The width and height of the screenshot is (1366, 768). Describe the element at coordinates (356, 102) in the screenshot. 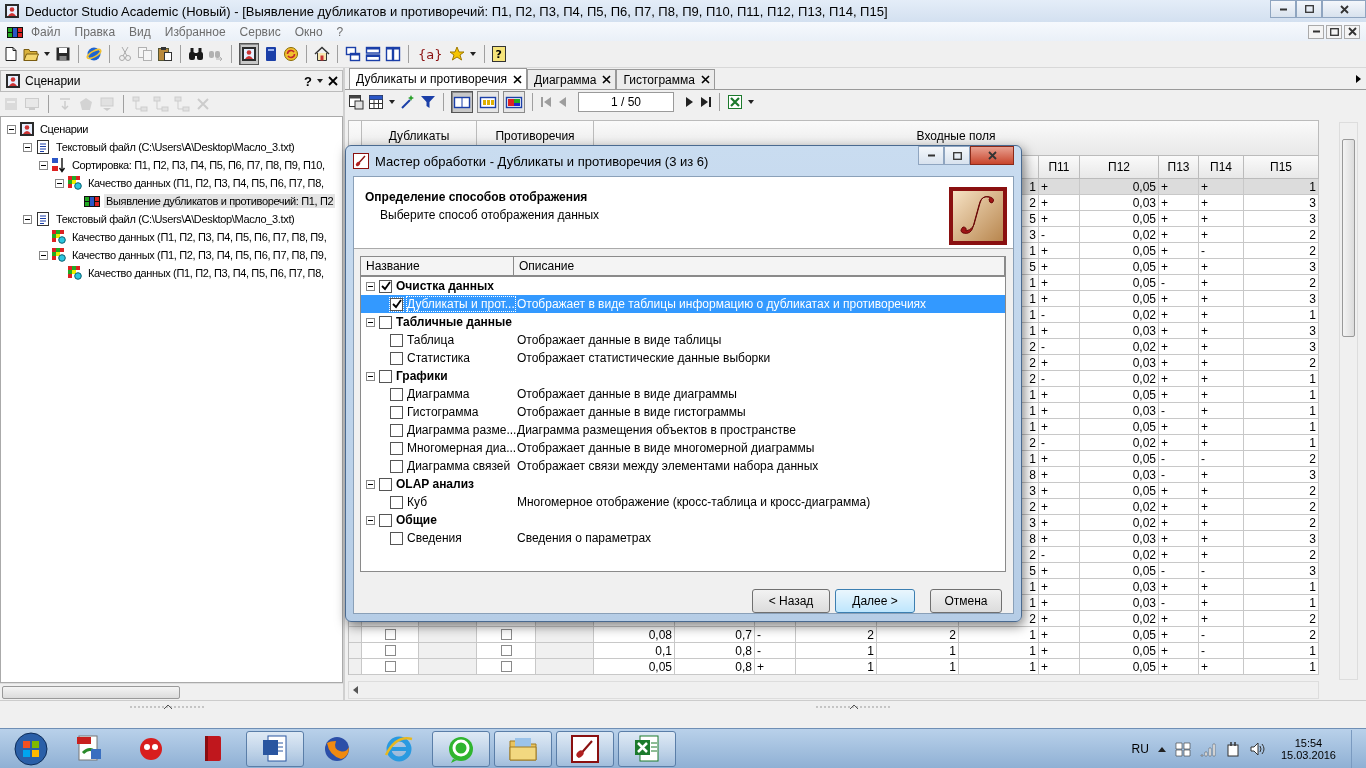

I see `properties-icon` at that location.